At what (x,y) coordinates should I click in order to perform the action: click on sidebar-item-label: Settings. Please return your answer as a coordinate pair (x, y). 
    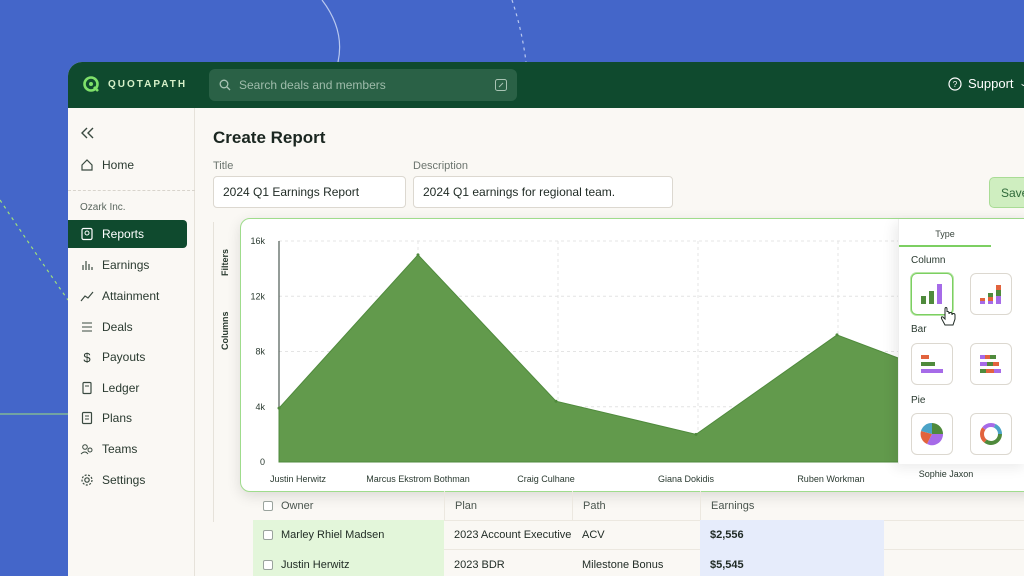
    Looking at the image, I should click on (124, 480).